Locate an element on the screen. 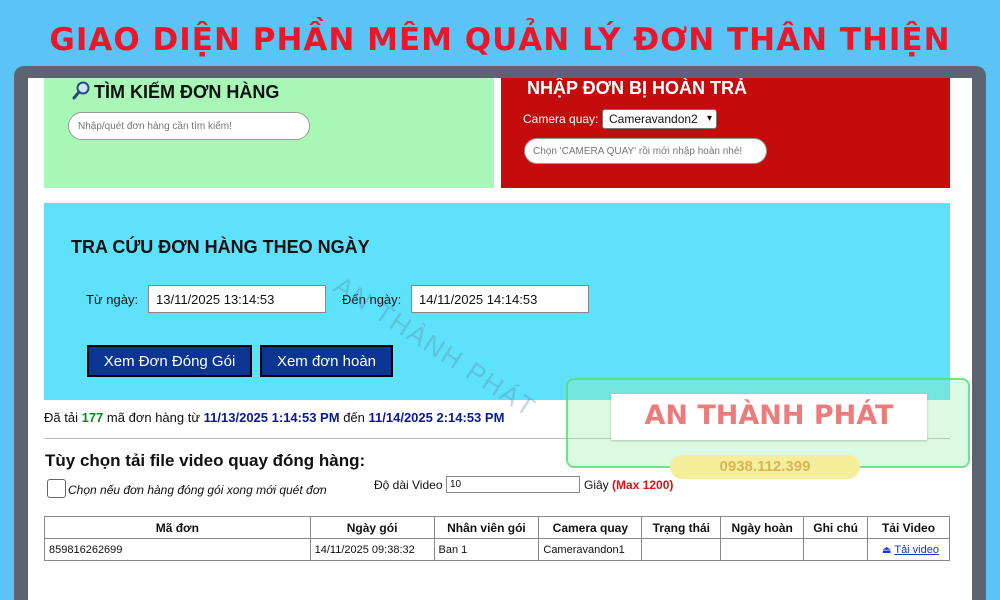 This screenshot has height=600, width=1000. status-prefix: Đã tải is located at coordinates (61, 417).